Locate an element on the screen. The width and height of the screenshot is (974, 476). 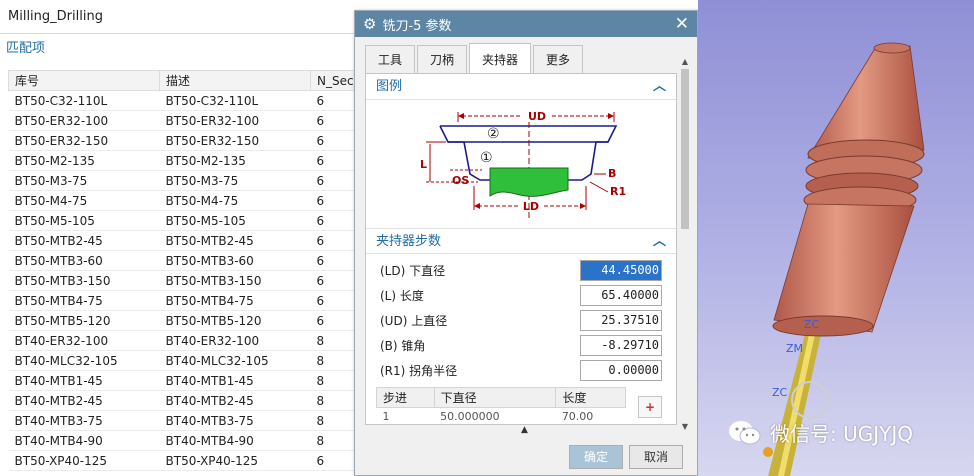
b-label: B is located at coordinates (612, 173).